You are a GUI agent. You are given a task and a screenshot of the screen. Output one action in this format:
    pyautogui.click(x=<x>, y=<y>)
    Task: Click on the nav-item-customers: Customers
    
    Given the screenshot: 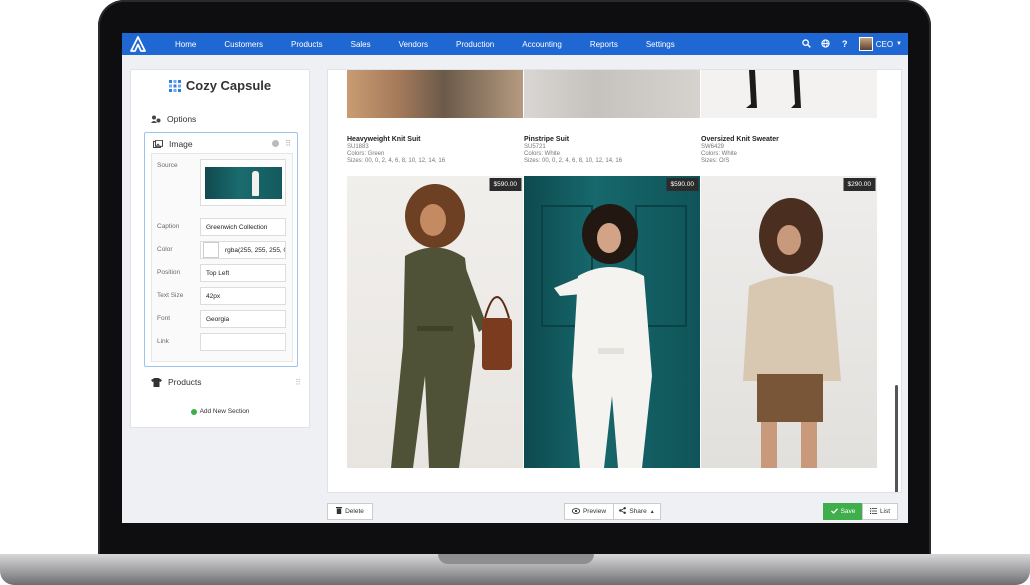 What is the action you would take?
    pyautogui.click(x=243, y=44)
    